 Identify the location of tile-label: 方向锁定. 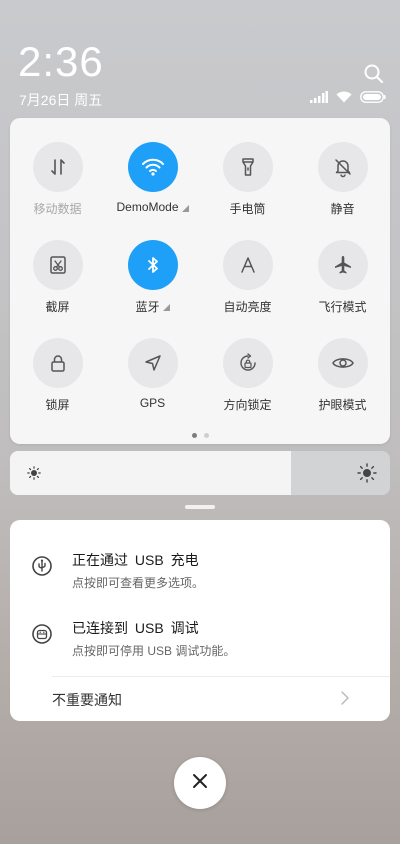
(247, 404).